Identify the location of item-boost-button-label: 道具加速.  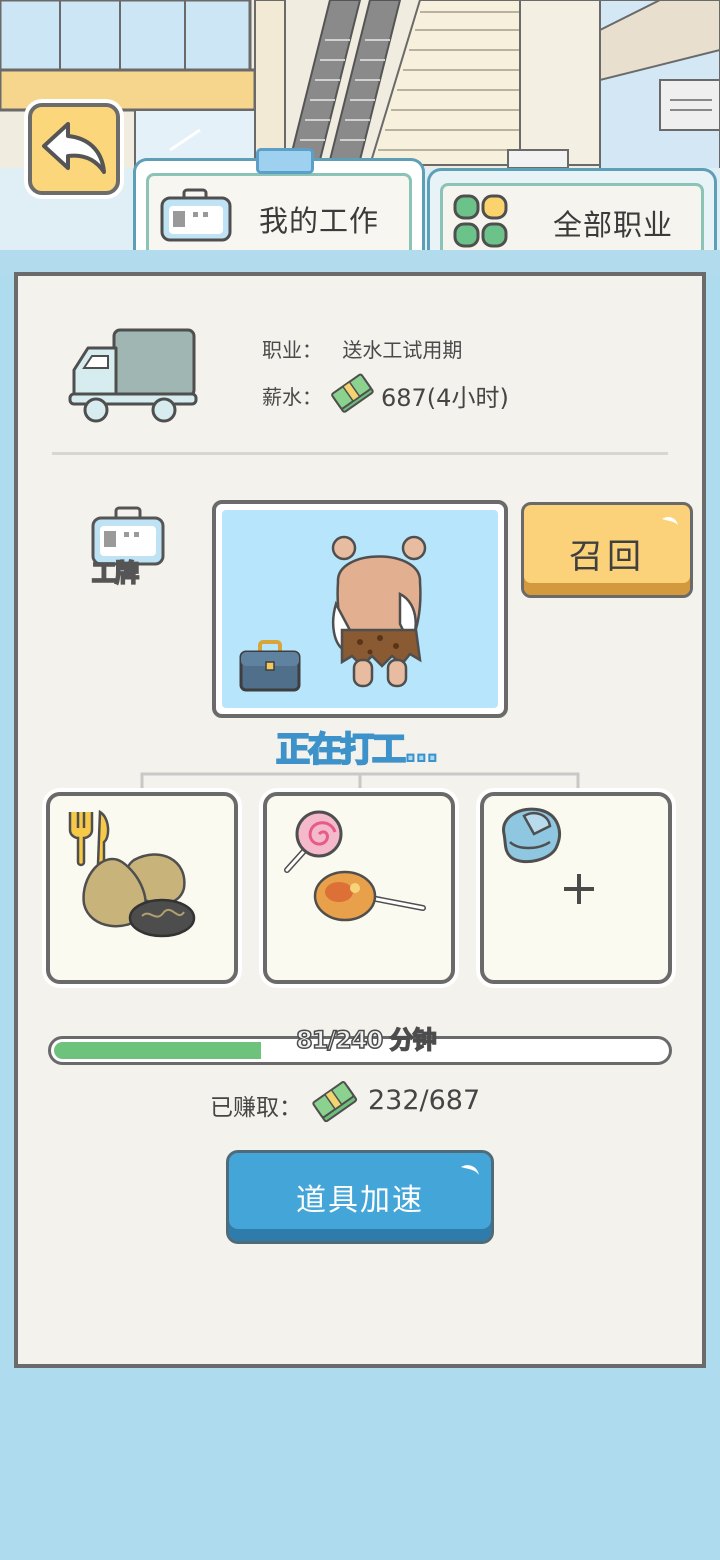
(360, 1200).